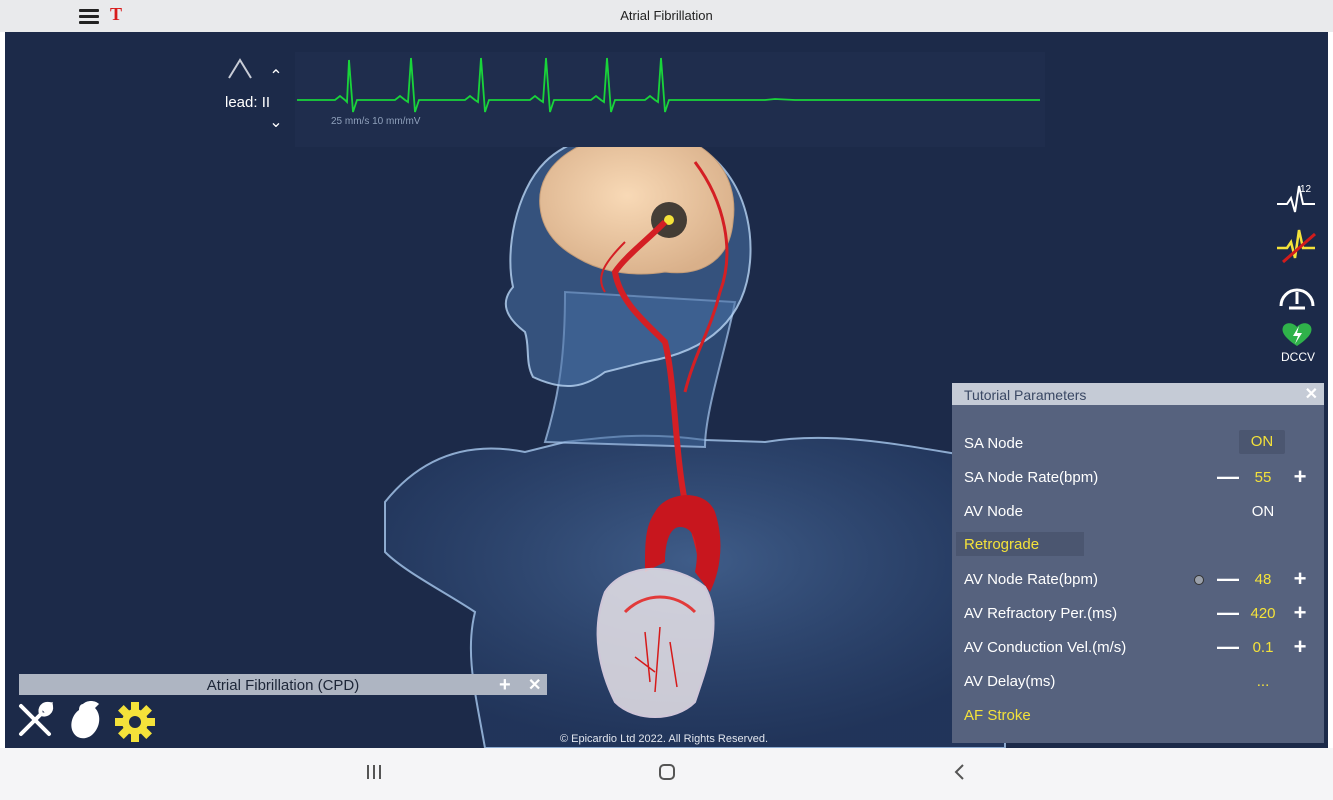 Image resolution: width=1333 pixels, height=800 pixels. I want to click on lead-down-icon: ⌄, so click(276, 122).